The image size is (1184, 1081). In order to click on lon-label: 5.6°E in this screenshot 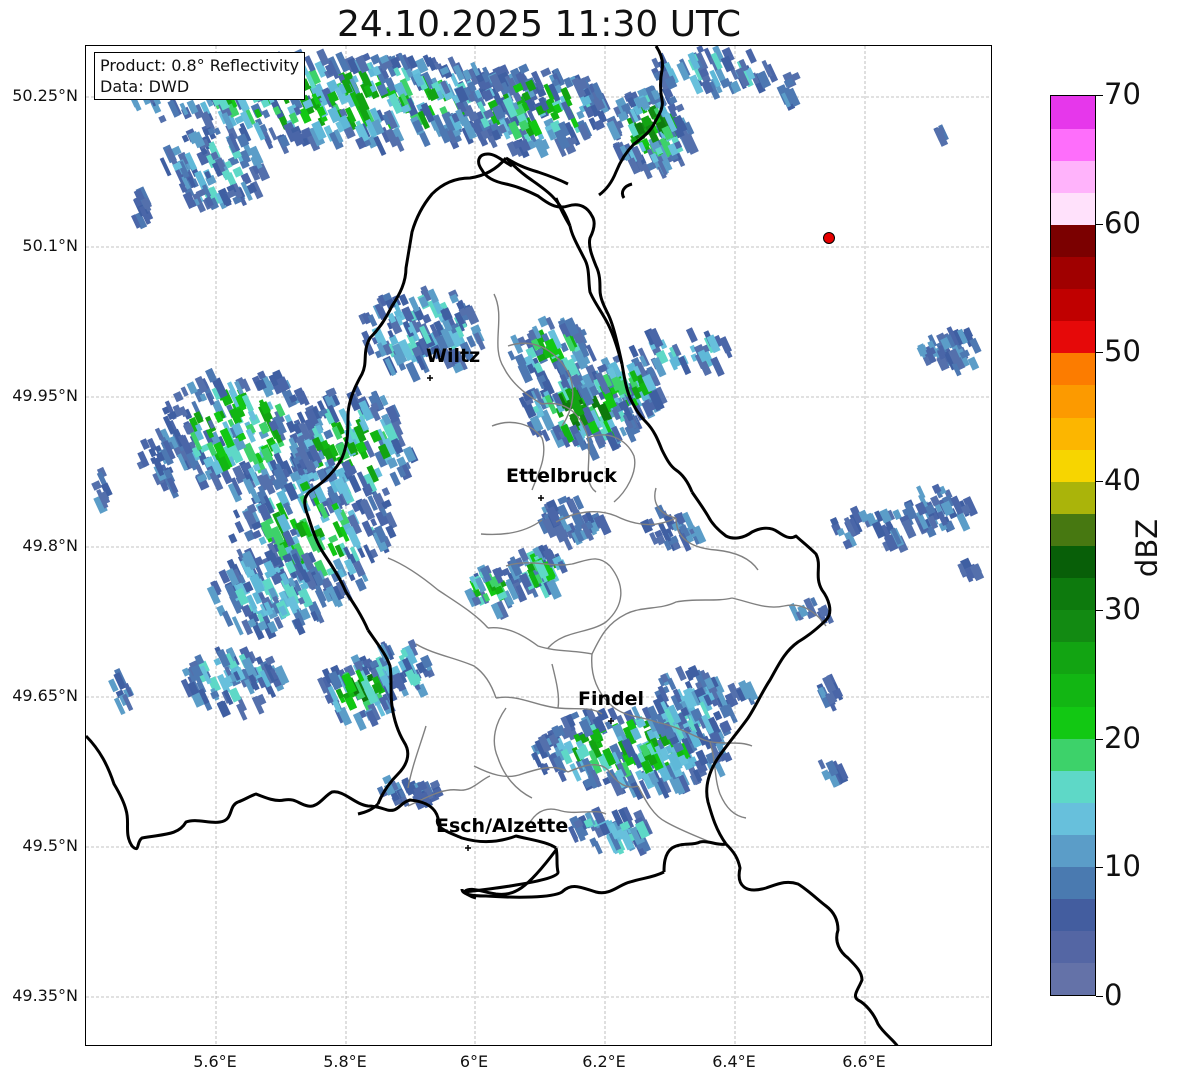, I will do `click(215, 1061)`.